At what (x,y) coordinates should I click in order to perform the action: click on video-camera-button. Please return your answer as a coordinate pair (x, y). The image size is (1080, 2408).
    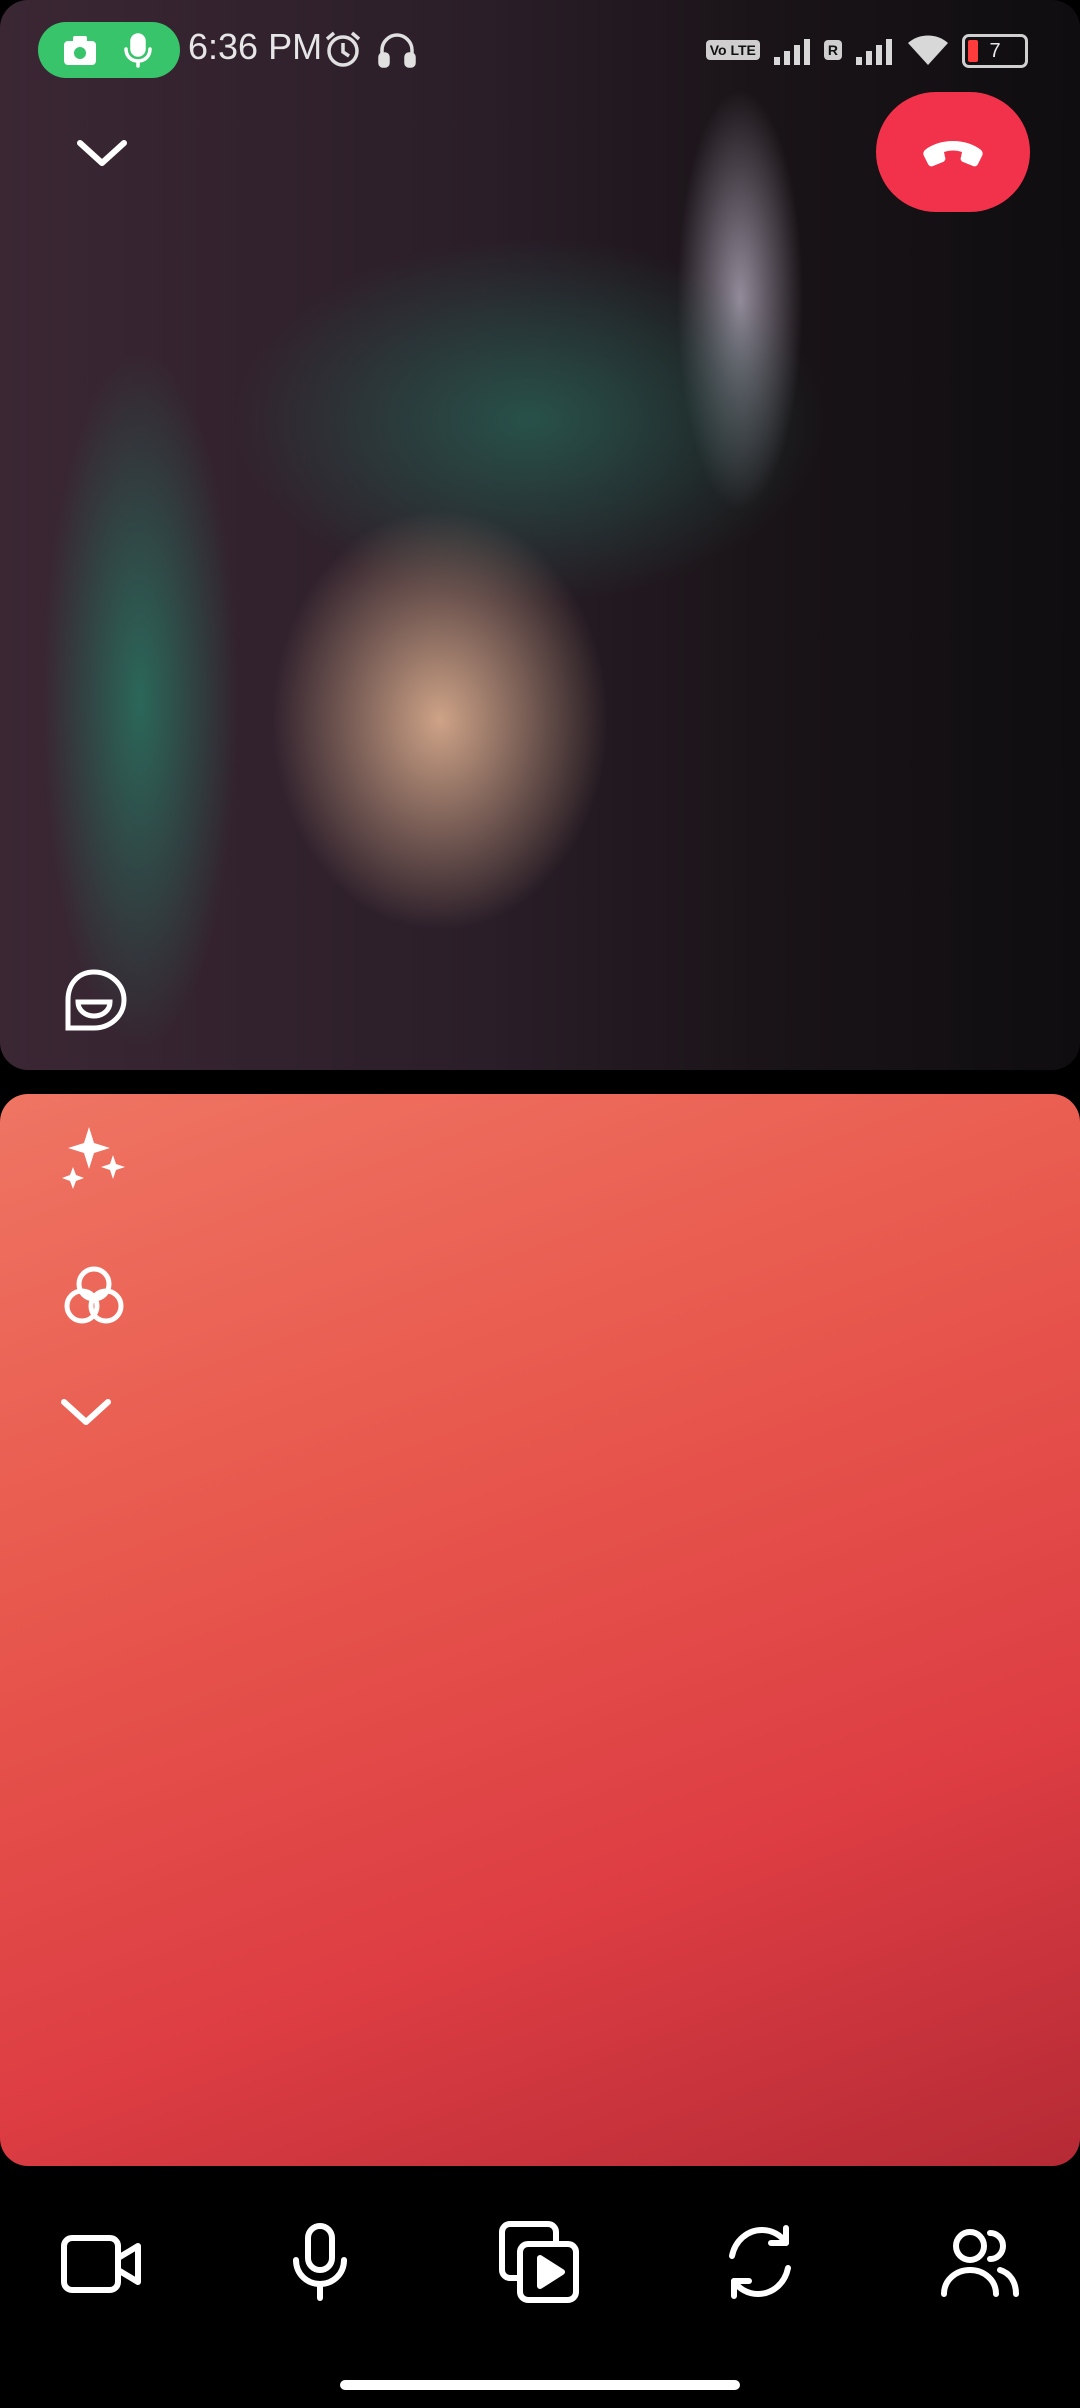
    Looking at the image, I should click on (102, 2264).